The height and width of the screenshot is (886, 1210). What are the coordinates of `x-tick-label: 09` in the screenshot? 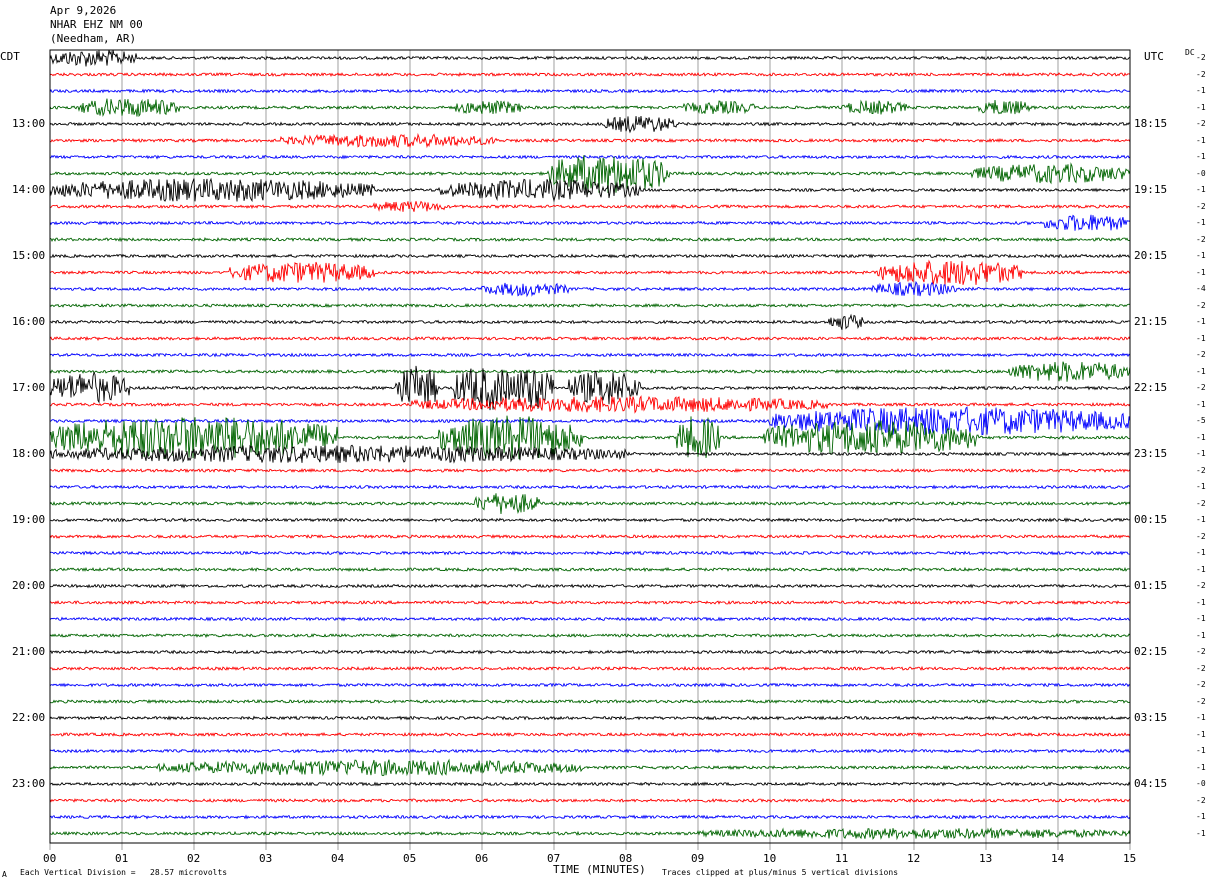 It's located at (698, 858).